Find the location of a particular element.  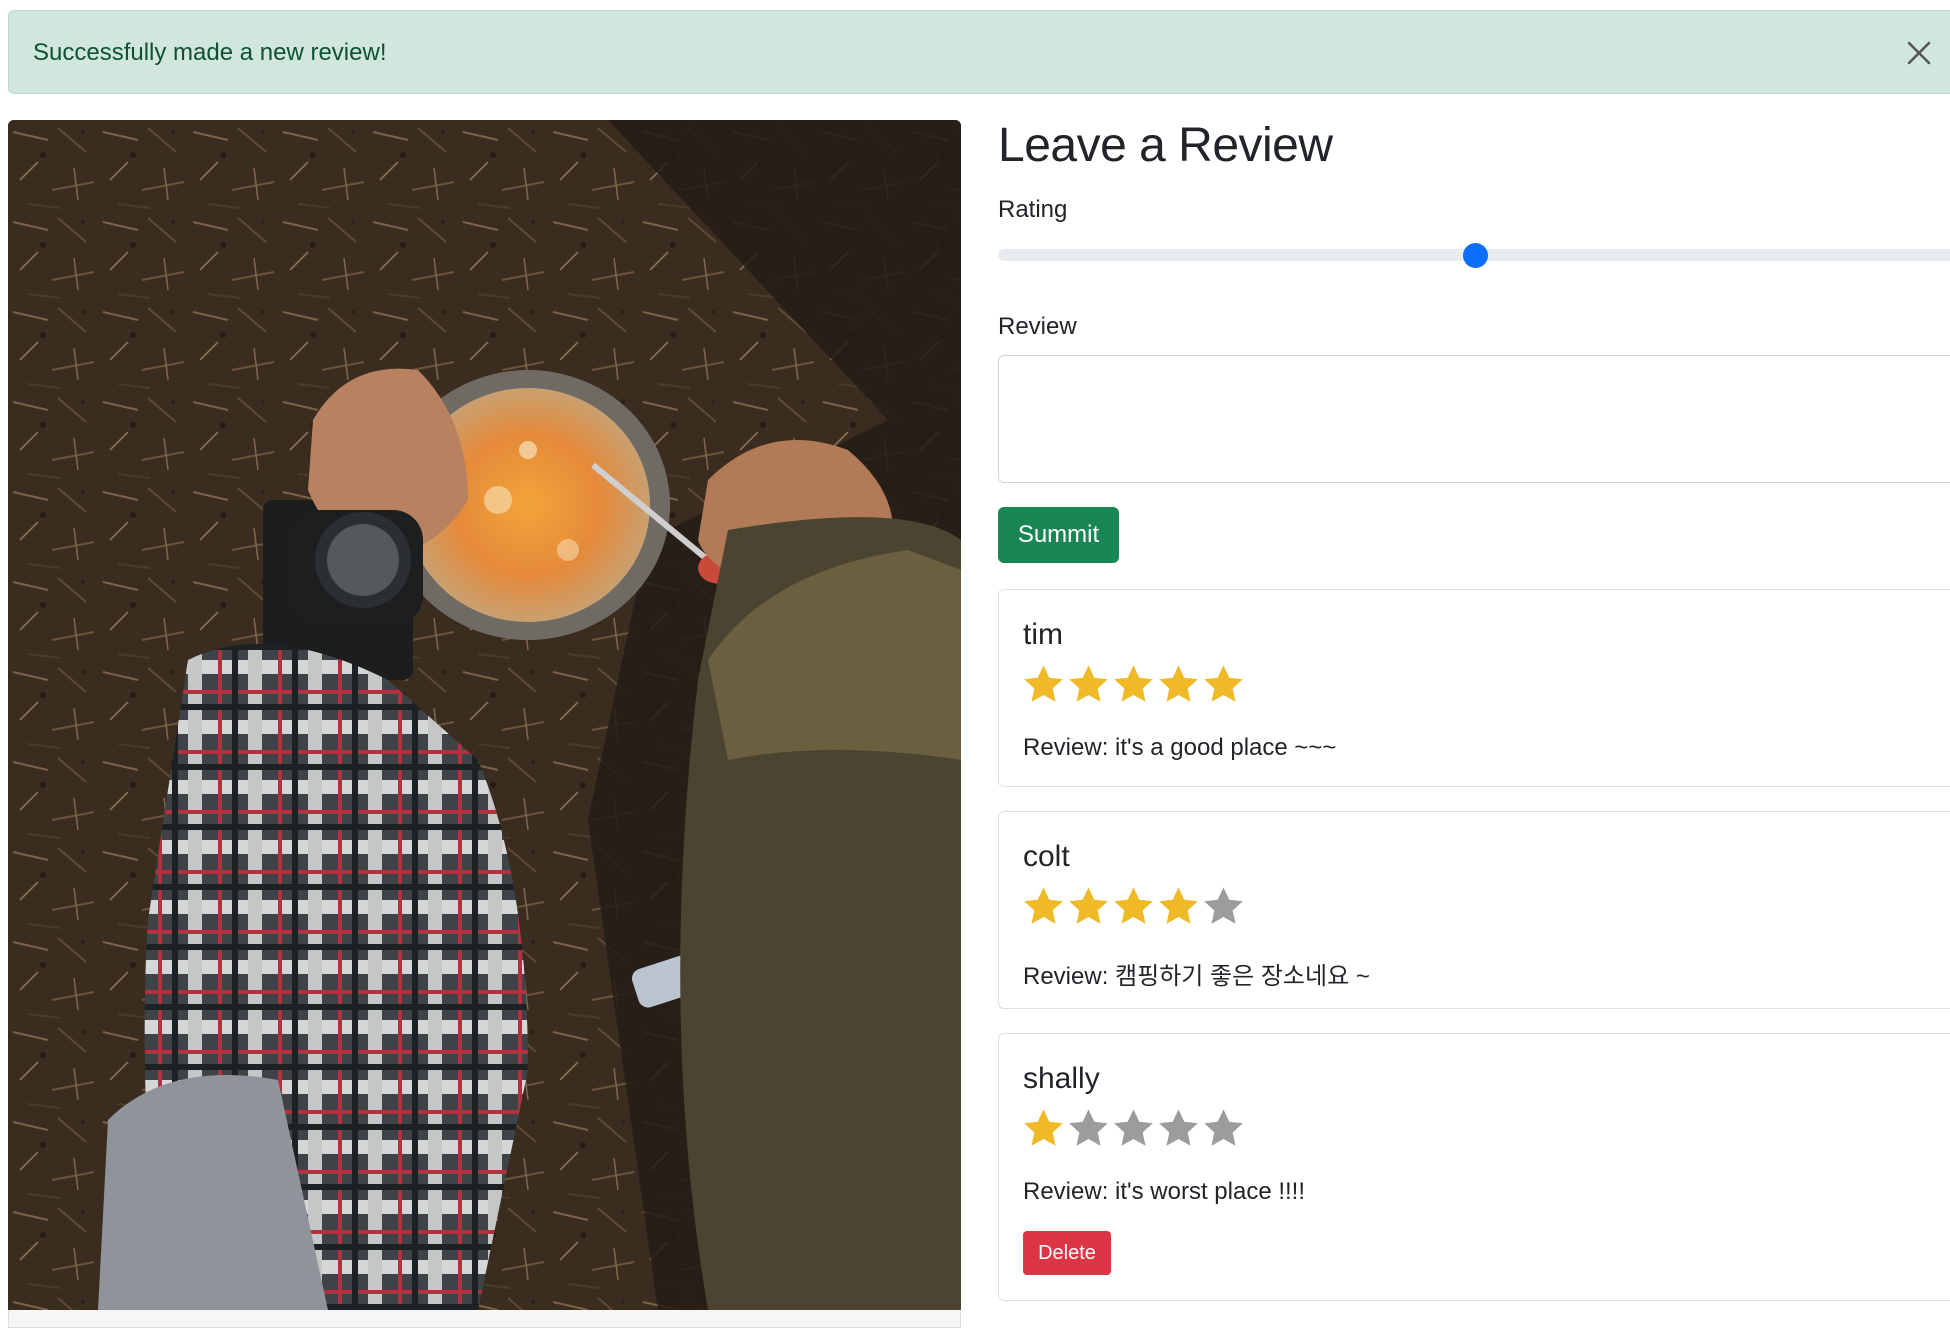

review-text: Review: it's worst place !!!! is located at coordinates (1164, 1192).